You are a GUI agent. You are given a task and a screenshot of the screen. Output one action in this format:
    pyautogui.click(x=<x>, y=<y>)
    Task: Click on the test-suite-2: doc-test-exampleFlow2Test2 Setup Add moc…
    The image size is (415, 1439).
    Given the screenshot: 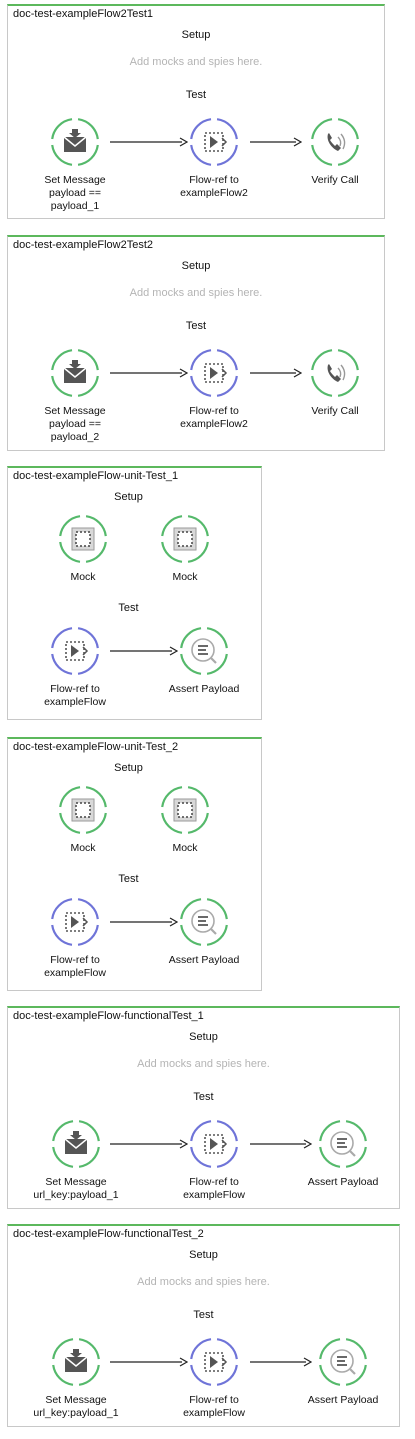 What is the action you would take?
    pyautogui.click(x=196, y=343)
    